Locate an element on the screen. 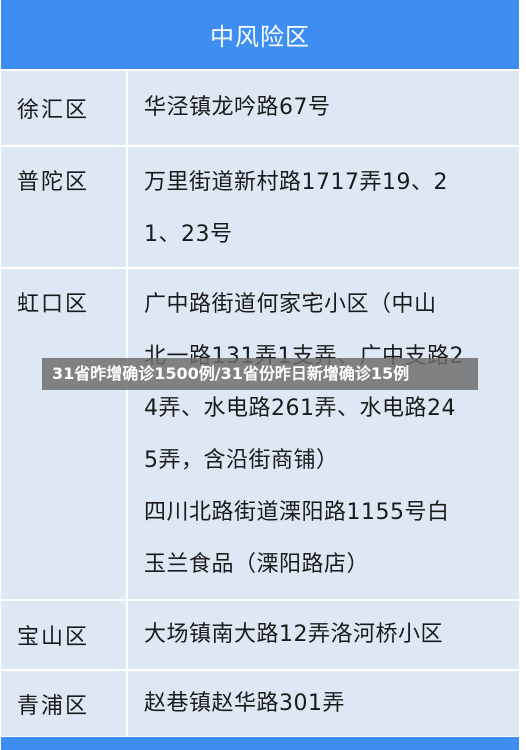 The width and height of the screenshot is (526, 750). address-cell: 赵巷镇赵华路301弄 is located at coordinates (323, 703).